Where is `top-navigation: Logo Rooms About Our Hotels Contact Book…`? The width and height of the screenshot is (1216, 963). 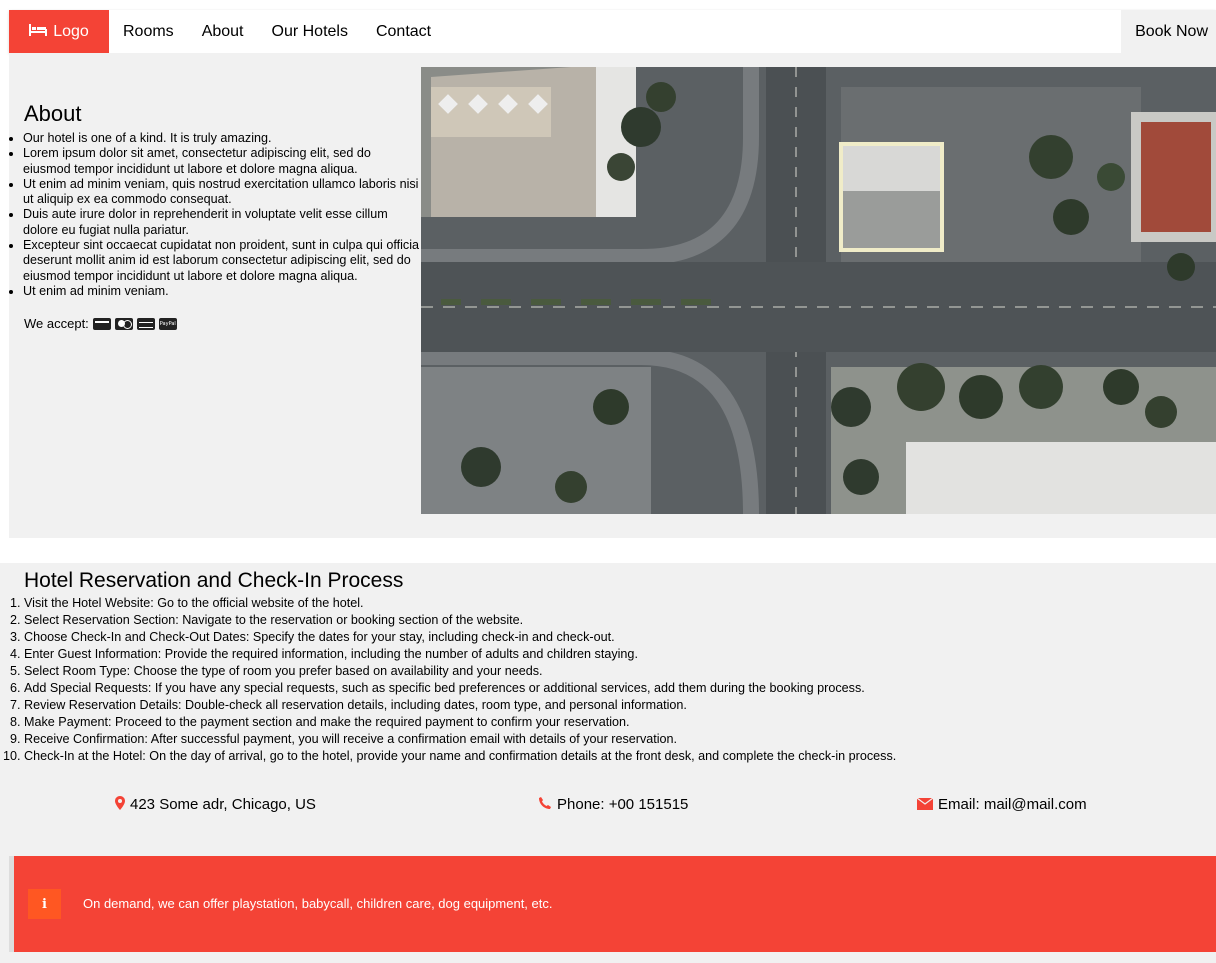 top-navigation: Logo Rooms About Our Hotels Contact Book… is located at coordinates (612, 31).